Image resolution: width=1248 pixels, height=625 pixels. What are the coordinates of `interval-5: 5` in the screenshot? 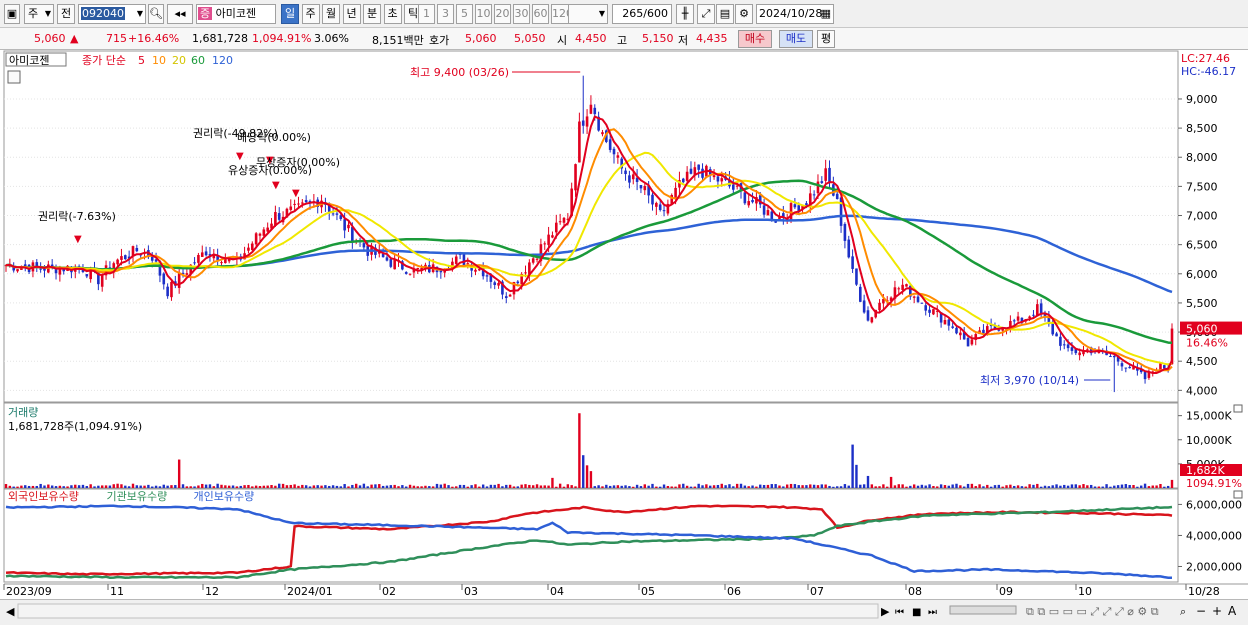 It's located at (464, 14).